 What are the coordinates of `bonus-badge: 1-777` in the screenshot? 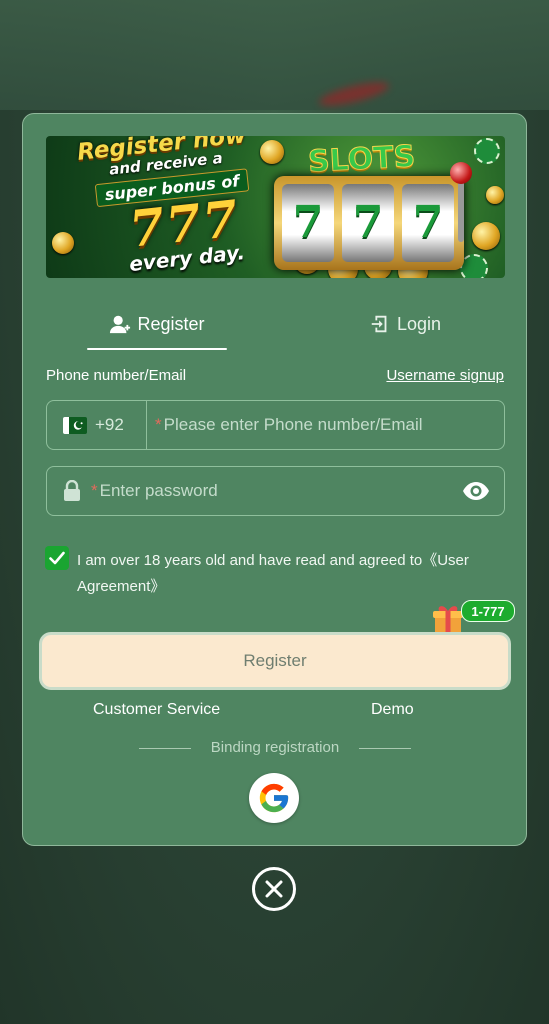 It's located at (488, 611).